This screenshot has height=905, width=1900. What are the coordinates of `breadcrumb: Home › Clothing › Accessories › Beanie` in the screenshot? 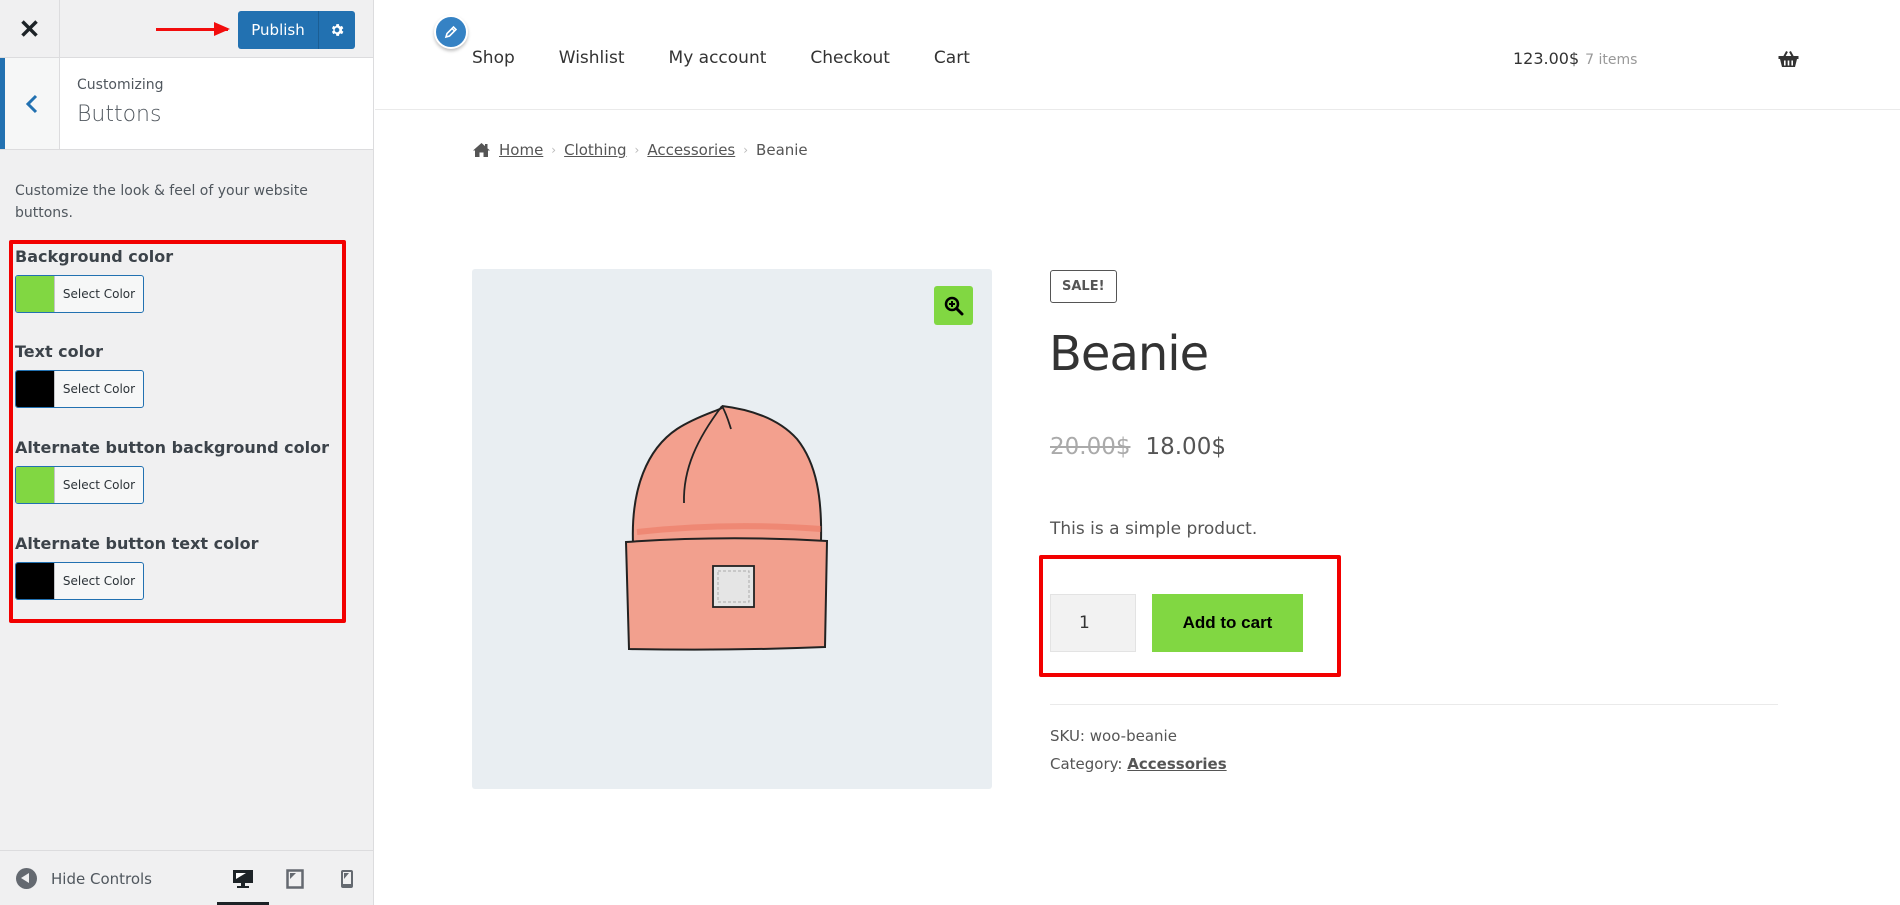 It's located at (640, 150).